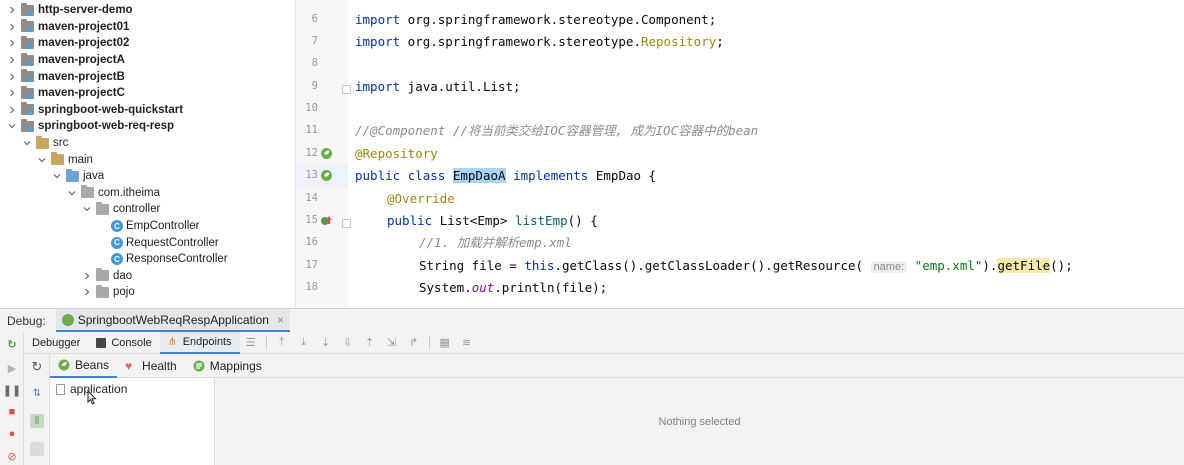 Image resolution: width=1184 pixels, height=465 pixels. What do you see at coordinates (429, 342) in the screenshot?
I see `toolbar-separator` at bounding box center [429, 342].